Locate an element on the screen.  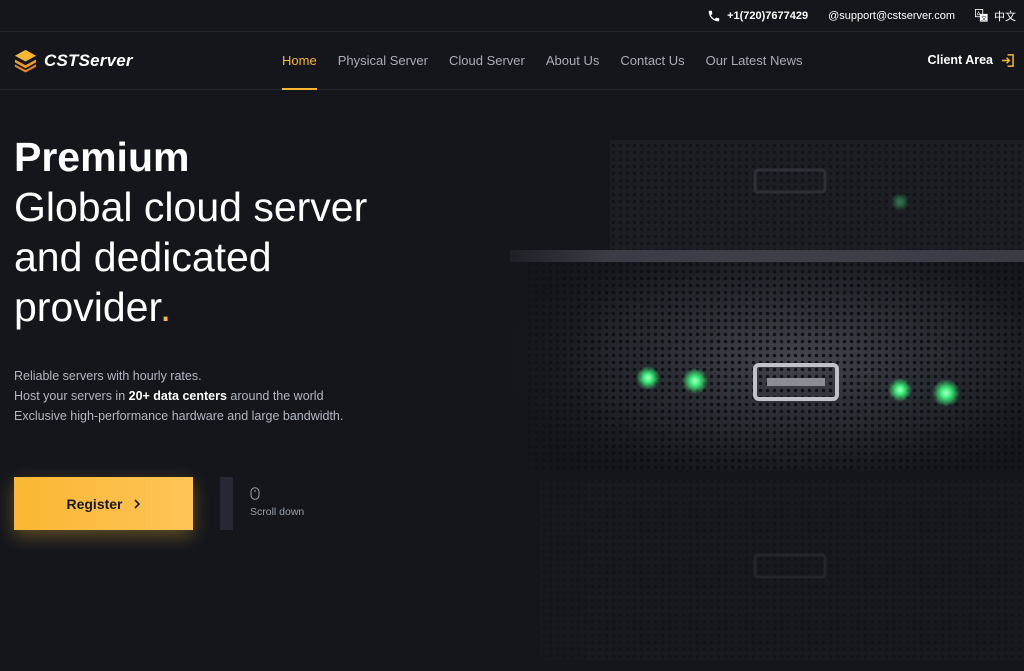
email-address: @support@cstserver.com is located at coordinates (891, 15).